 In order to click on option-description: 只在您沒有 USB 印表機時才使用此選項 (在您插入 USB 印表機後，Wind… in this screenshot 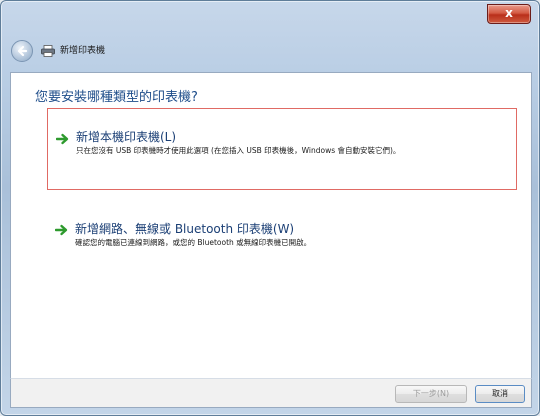, I will do `click(238, 150)`.